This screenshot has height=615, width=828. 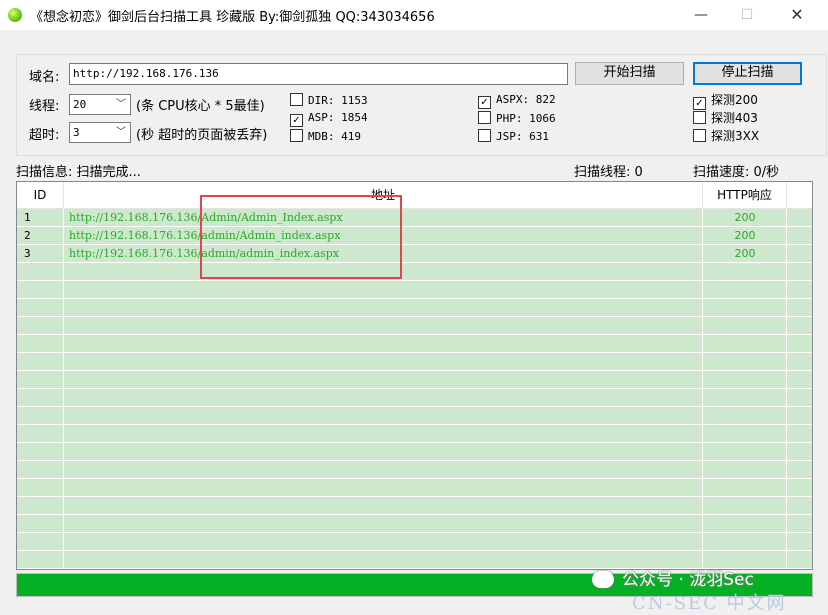 I want to click on threads-value: 20, so click(x=80, y=104).